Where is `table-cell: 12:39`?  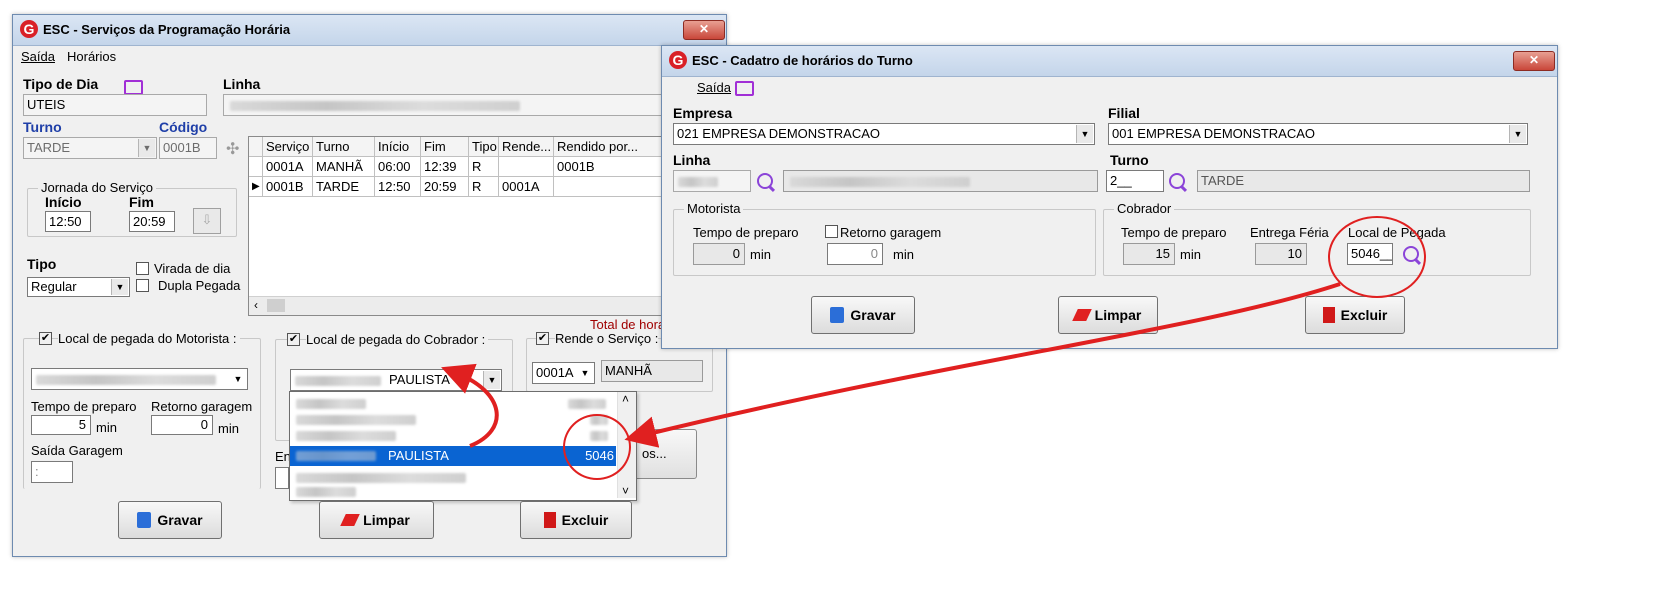
table-cell: 12:39 is located at coordinates (445, 167).